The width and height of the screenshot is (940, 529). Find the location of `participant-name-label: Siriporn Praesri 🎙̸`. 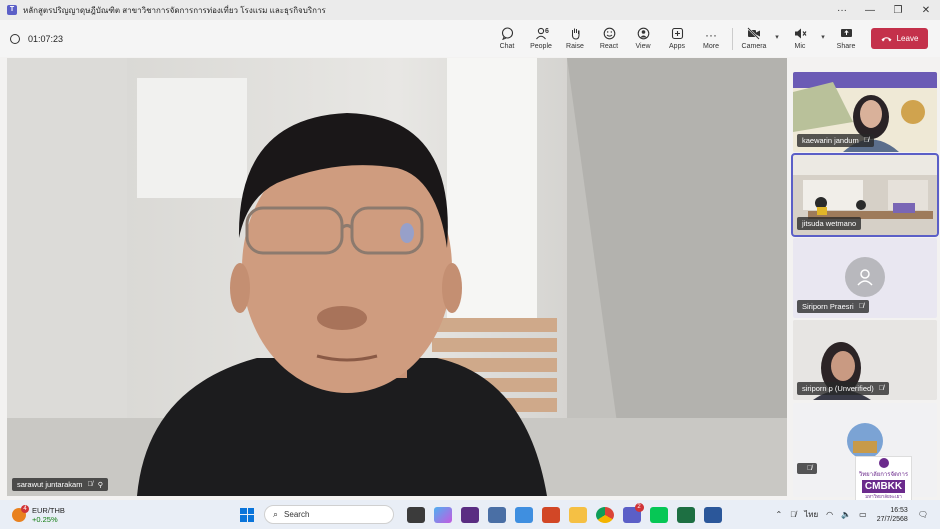

participant-name-label: Siriporn Praesri 🎙̸ is located at coordinates (833, 306).